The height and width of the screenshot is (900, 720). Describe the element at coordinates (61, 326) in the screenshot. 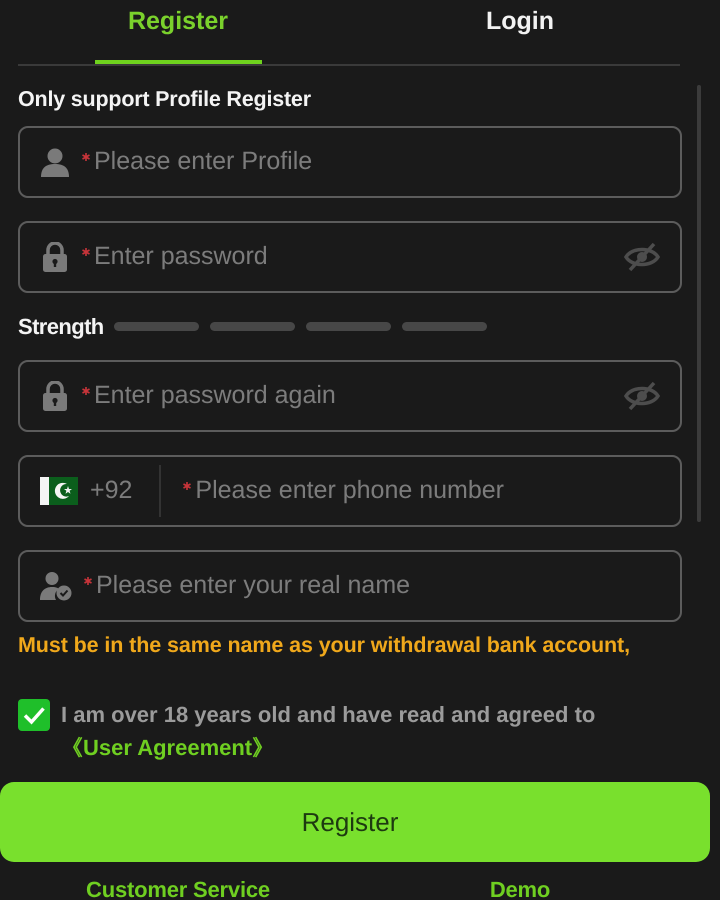

I see `strength-label: Strength` at that location.